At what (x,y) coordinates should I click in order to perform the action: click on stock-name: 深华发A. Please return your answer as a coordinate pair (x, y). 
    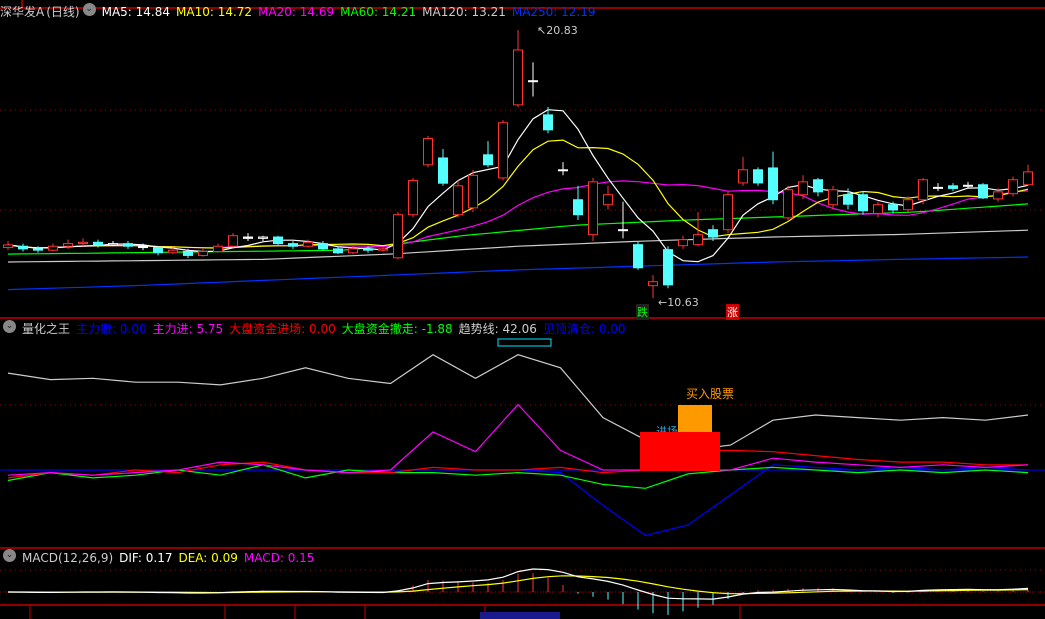
    Looking at the image, I should click on (22, 12).